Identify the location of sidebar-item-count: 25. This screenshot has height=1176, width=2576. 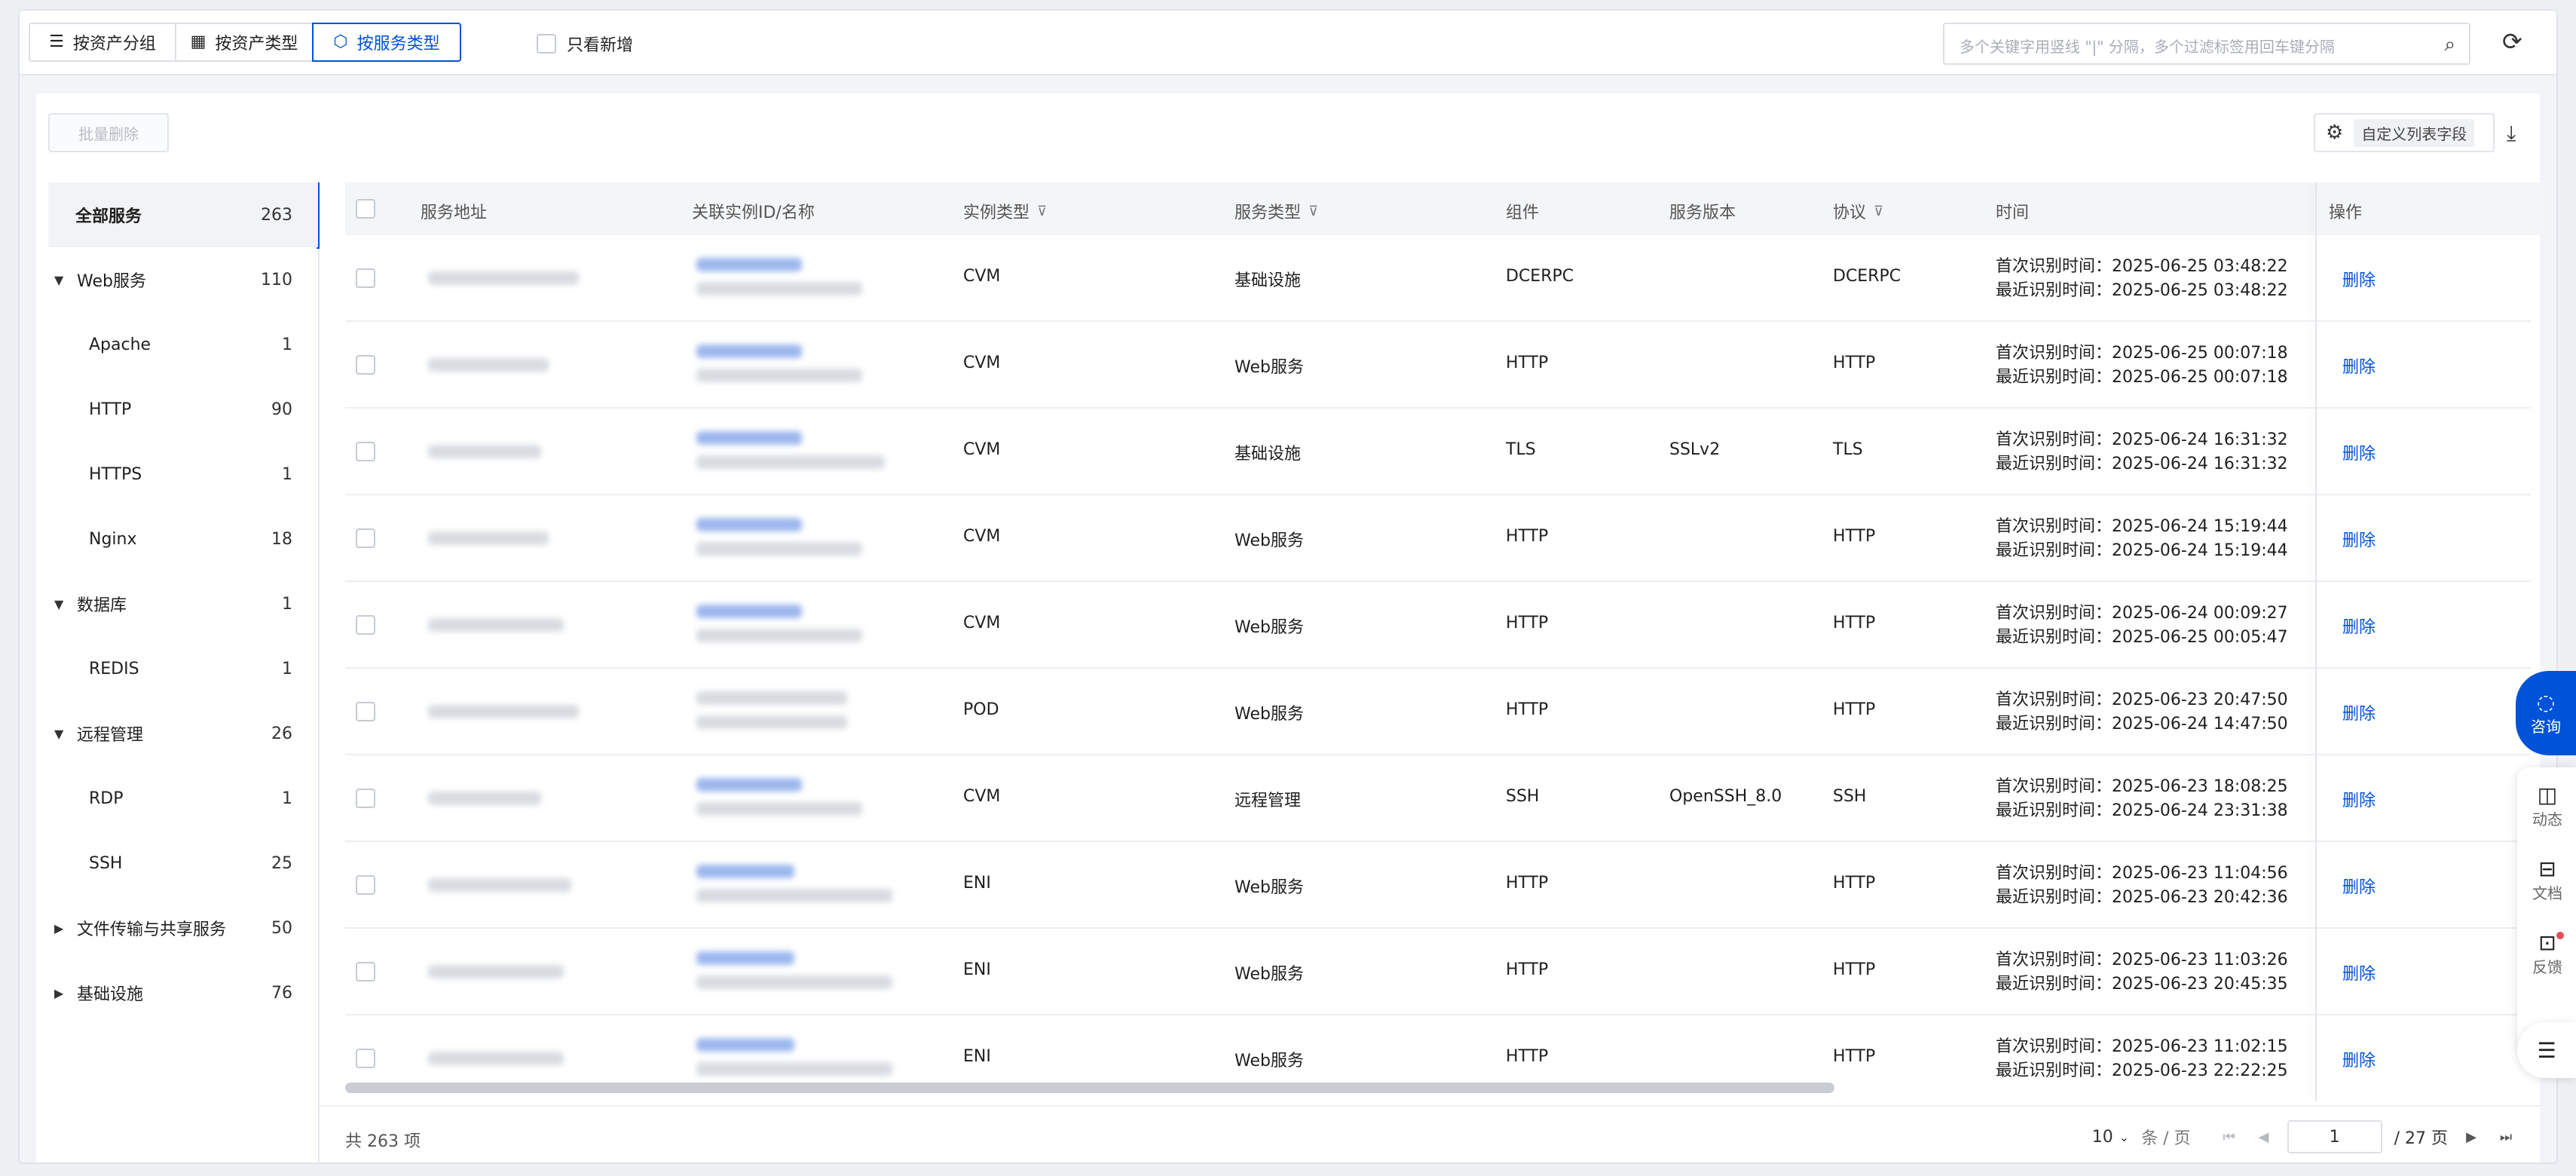
(281, 863).